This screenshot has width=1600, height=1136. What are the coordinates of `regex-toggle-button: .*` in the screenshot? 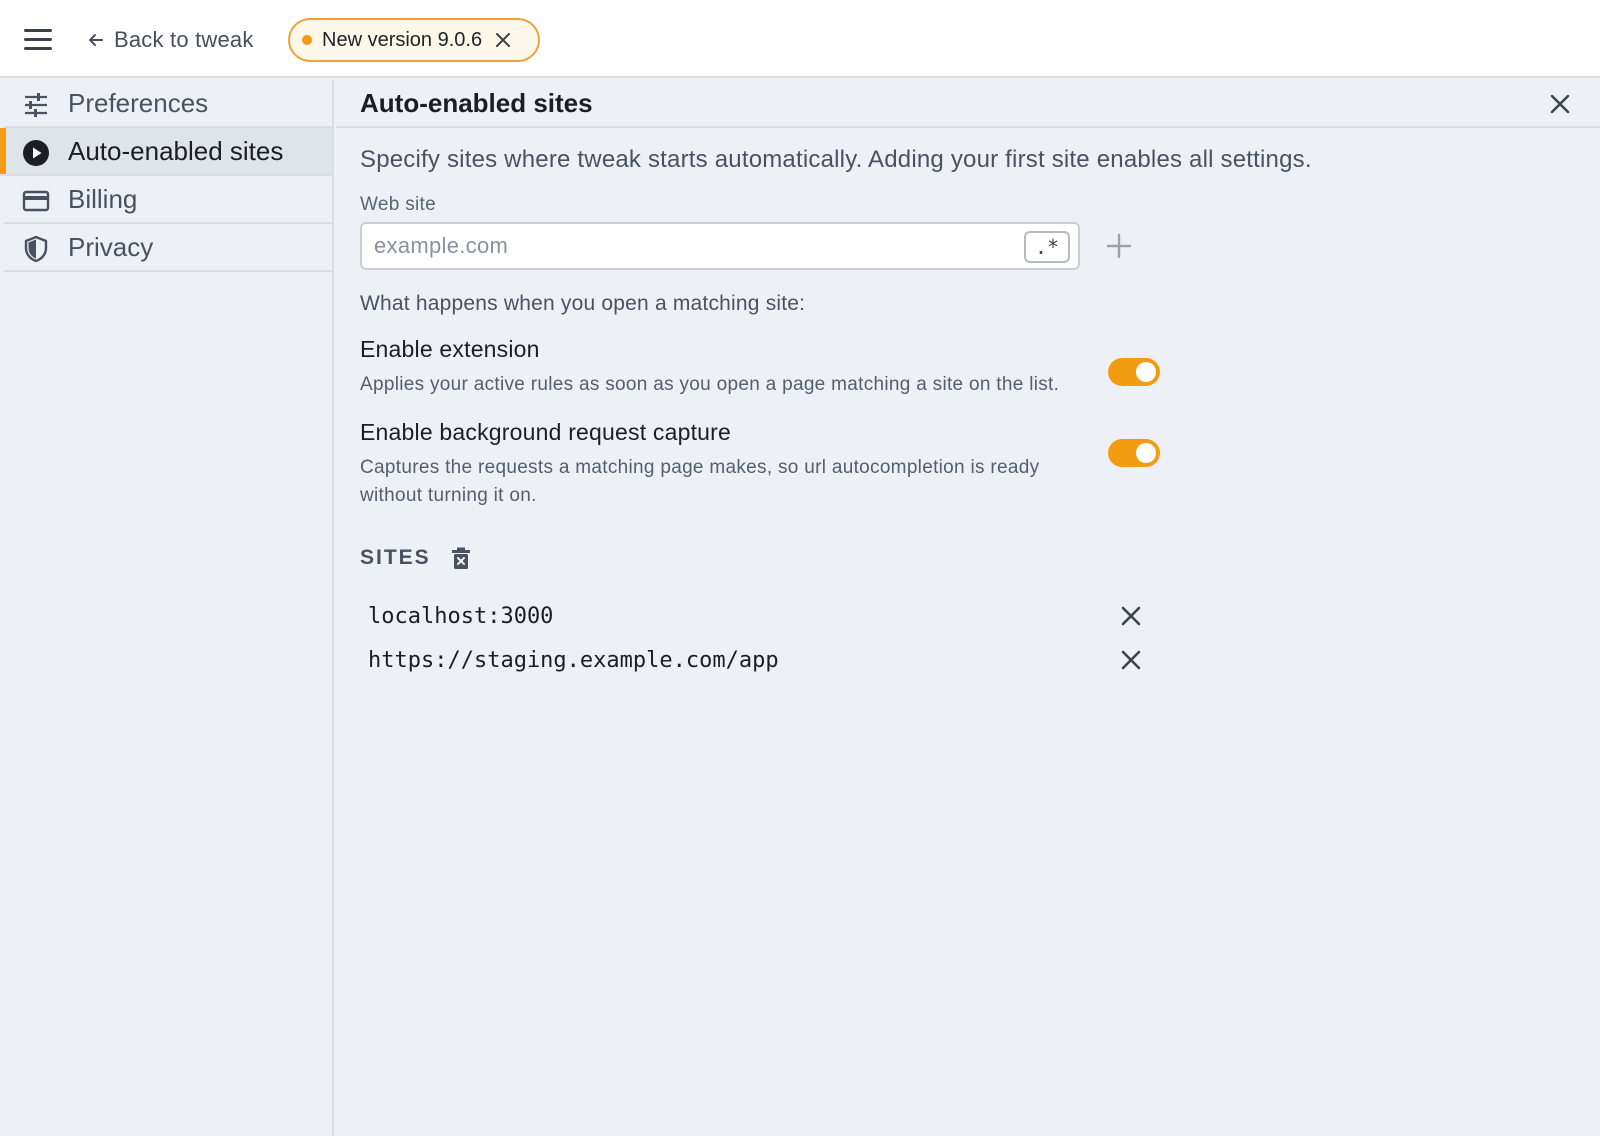 It's located at (1047, 247).